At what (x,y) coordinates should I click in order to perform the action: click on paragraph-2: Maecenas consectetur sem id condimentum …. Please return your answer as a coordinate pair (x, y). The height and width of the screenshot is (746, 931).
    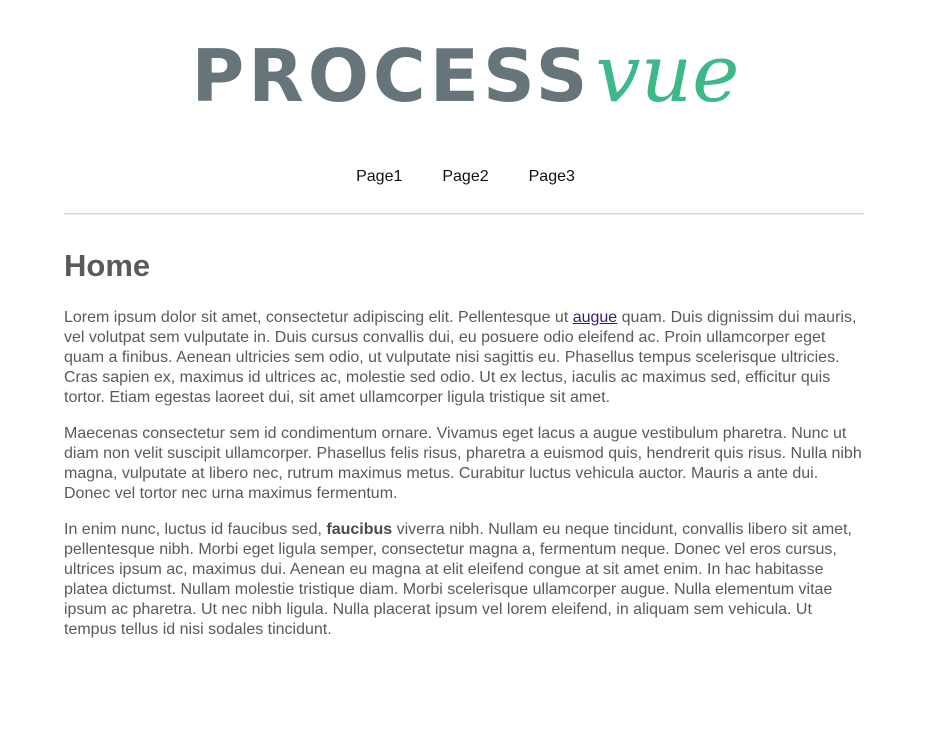
    Looking at the image, I should click on (463, 463).